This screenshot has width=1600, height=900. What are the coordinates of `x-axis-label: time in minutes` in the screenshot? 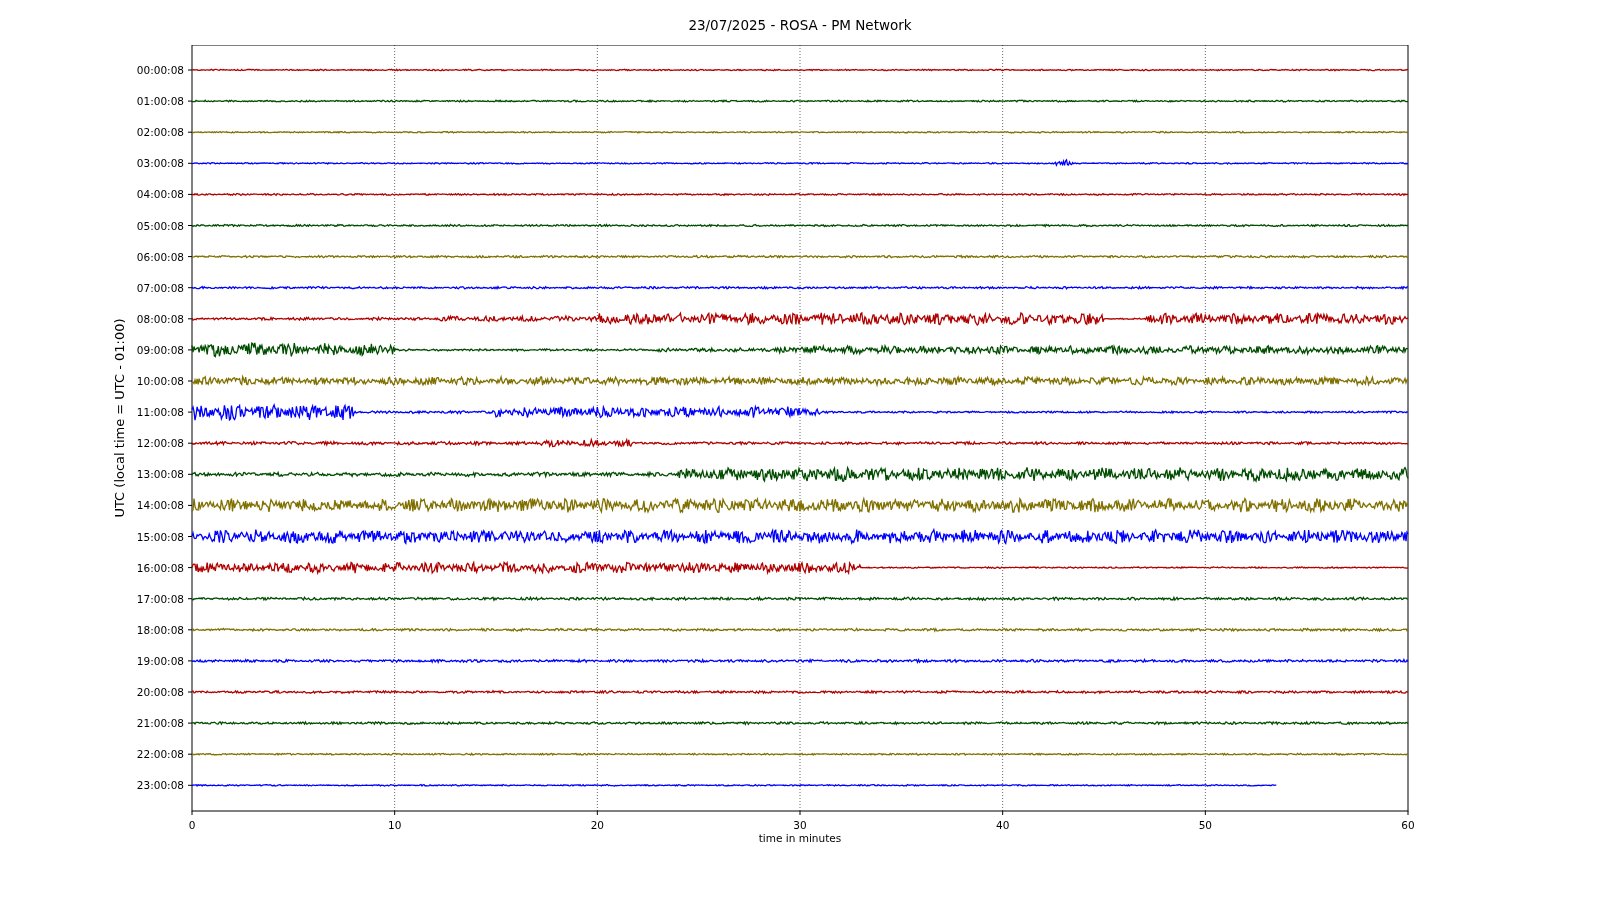 It's located at (800, 838).